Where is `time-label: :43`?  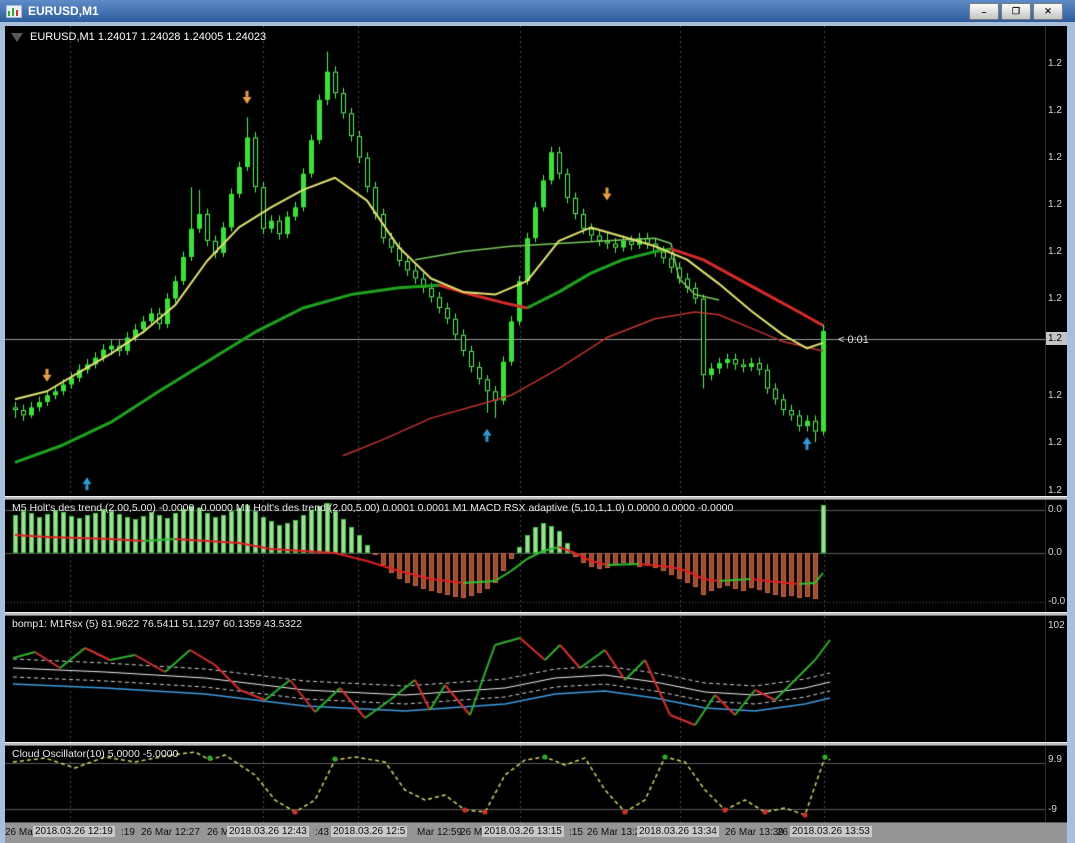 time-label: :43 is located at coordinates (322, 832).